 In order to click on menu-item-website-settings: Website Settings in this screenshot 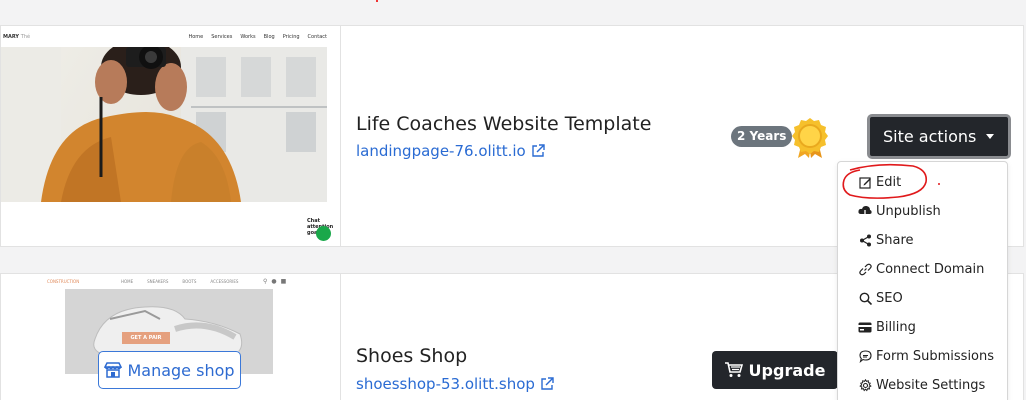, I will do `click(921, 385)`.